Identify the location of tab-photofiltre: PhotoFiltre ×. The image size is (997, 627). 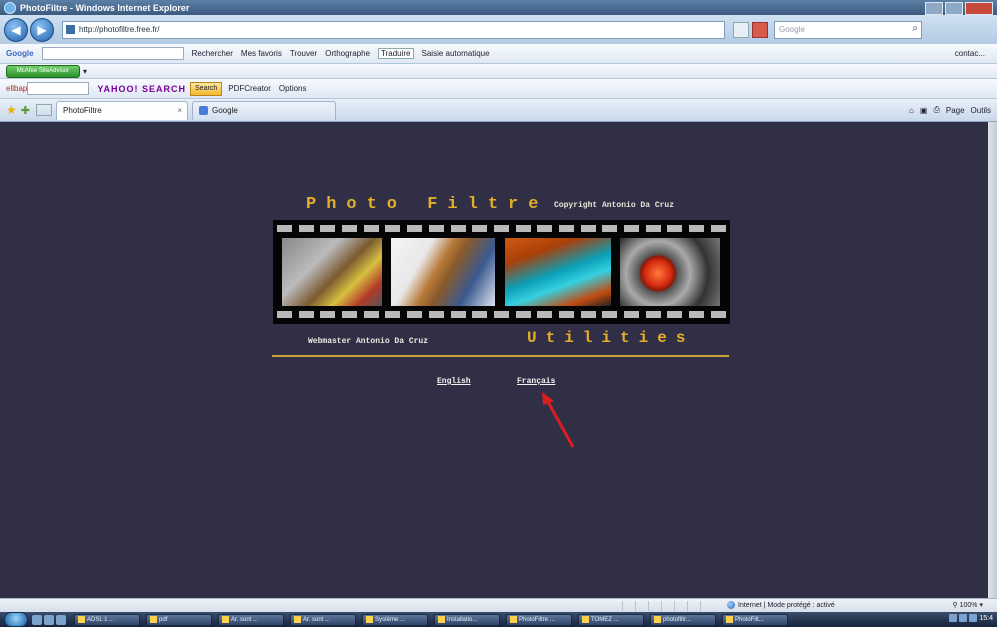
(121, 110).